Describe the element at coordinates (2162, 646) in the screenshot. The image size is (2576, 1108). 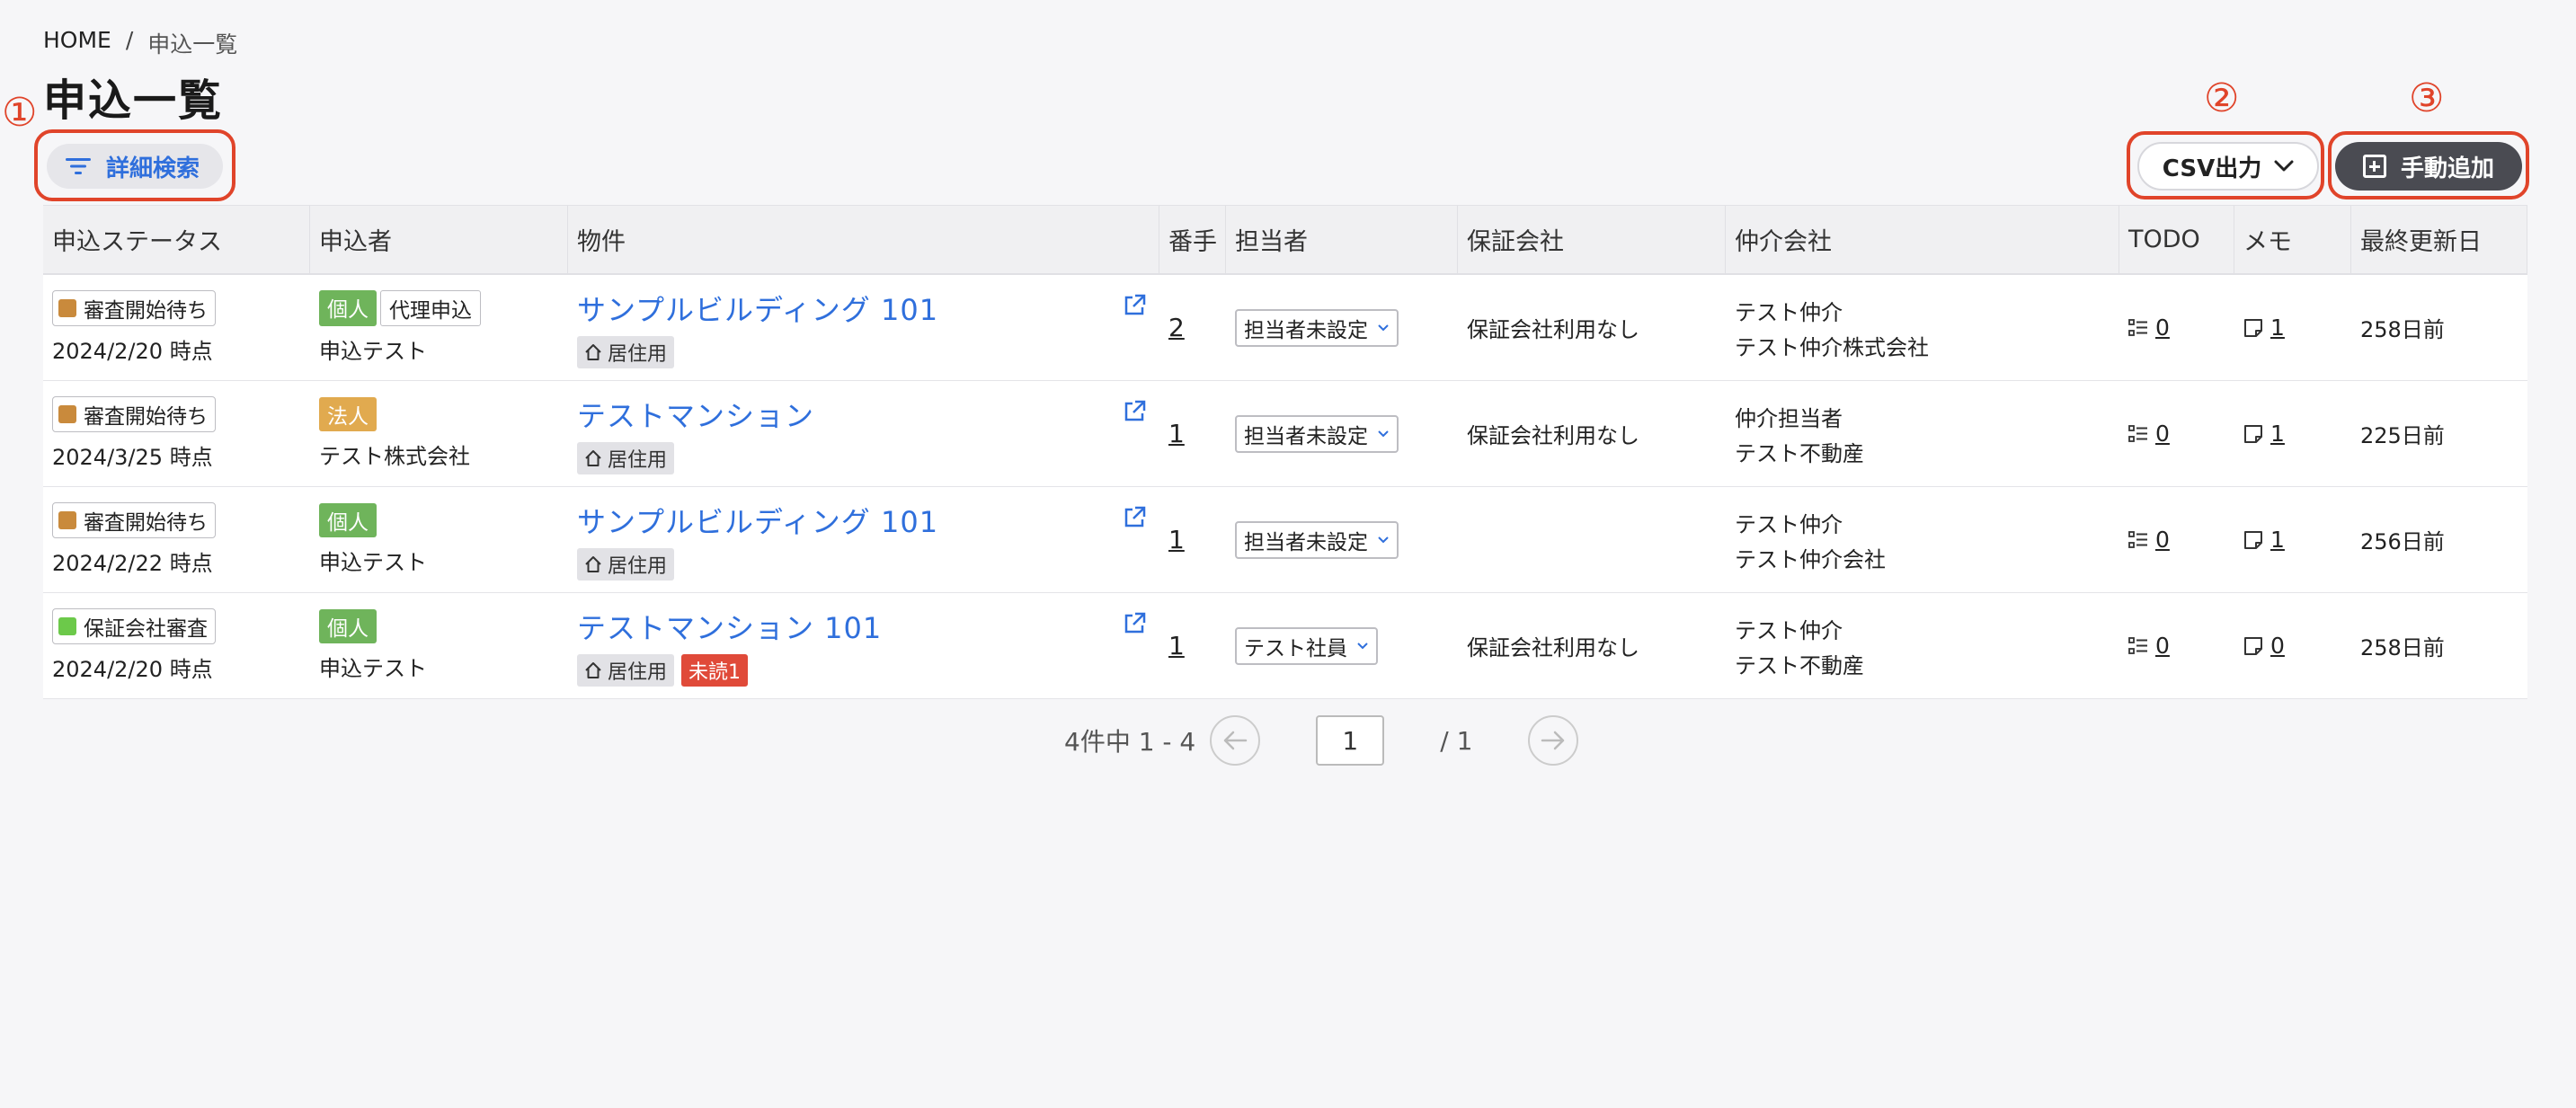
I see `todo-count: 0` at that location.